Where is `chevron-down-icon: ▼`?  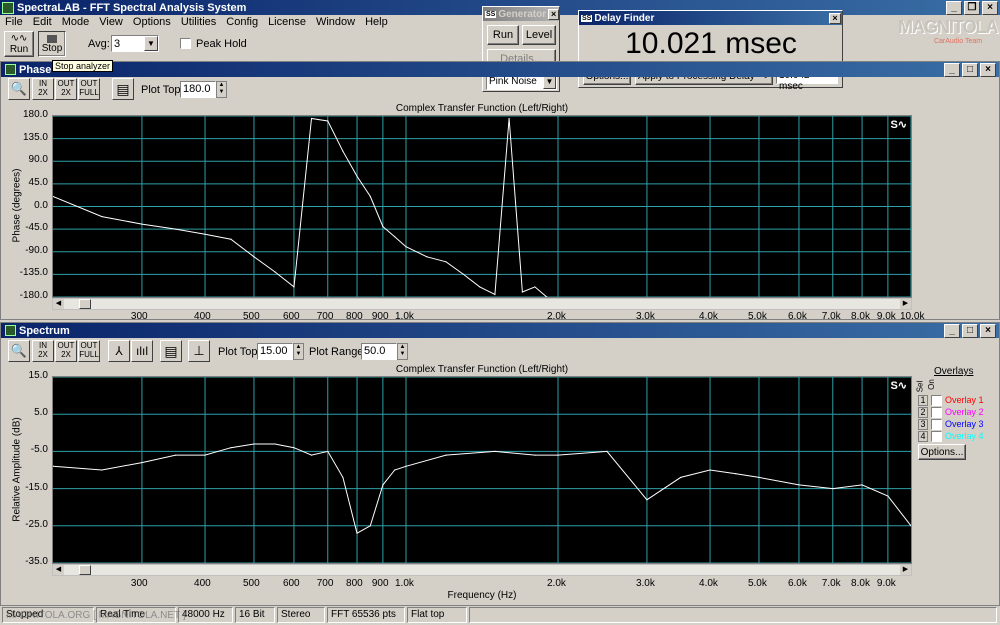
chevron-down-icon: ▼ is located at coordinates (151, 43).